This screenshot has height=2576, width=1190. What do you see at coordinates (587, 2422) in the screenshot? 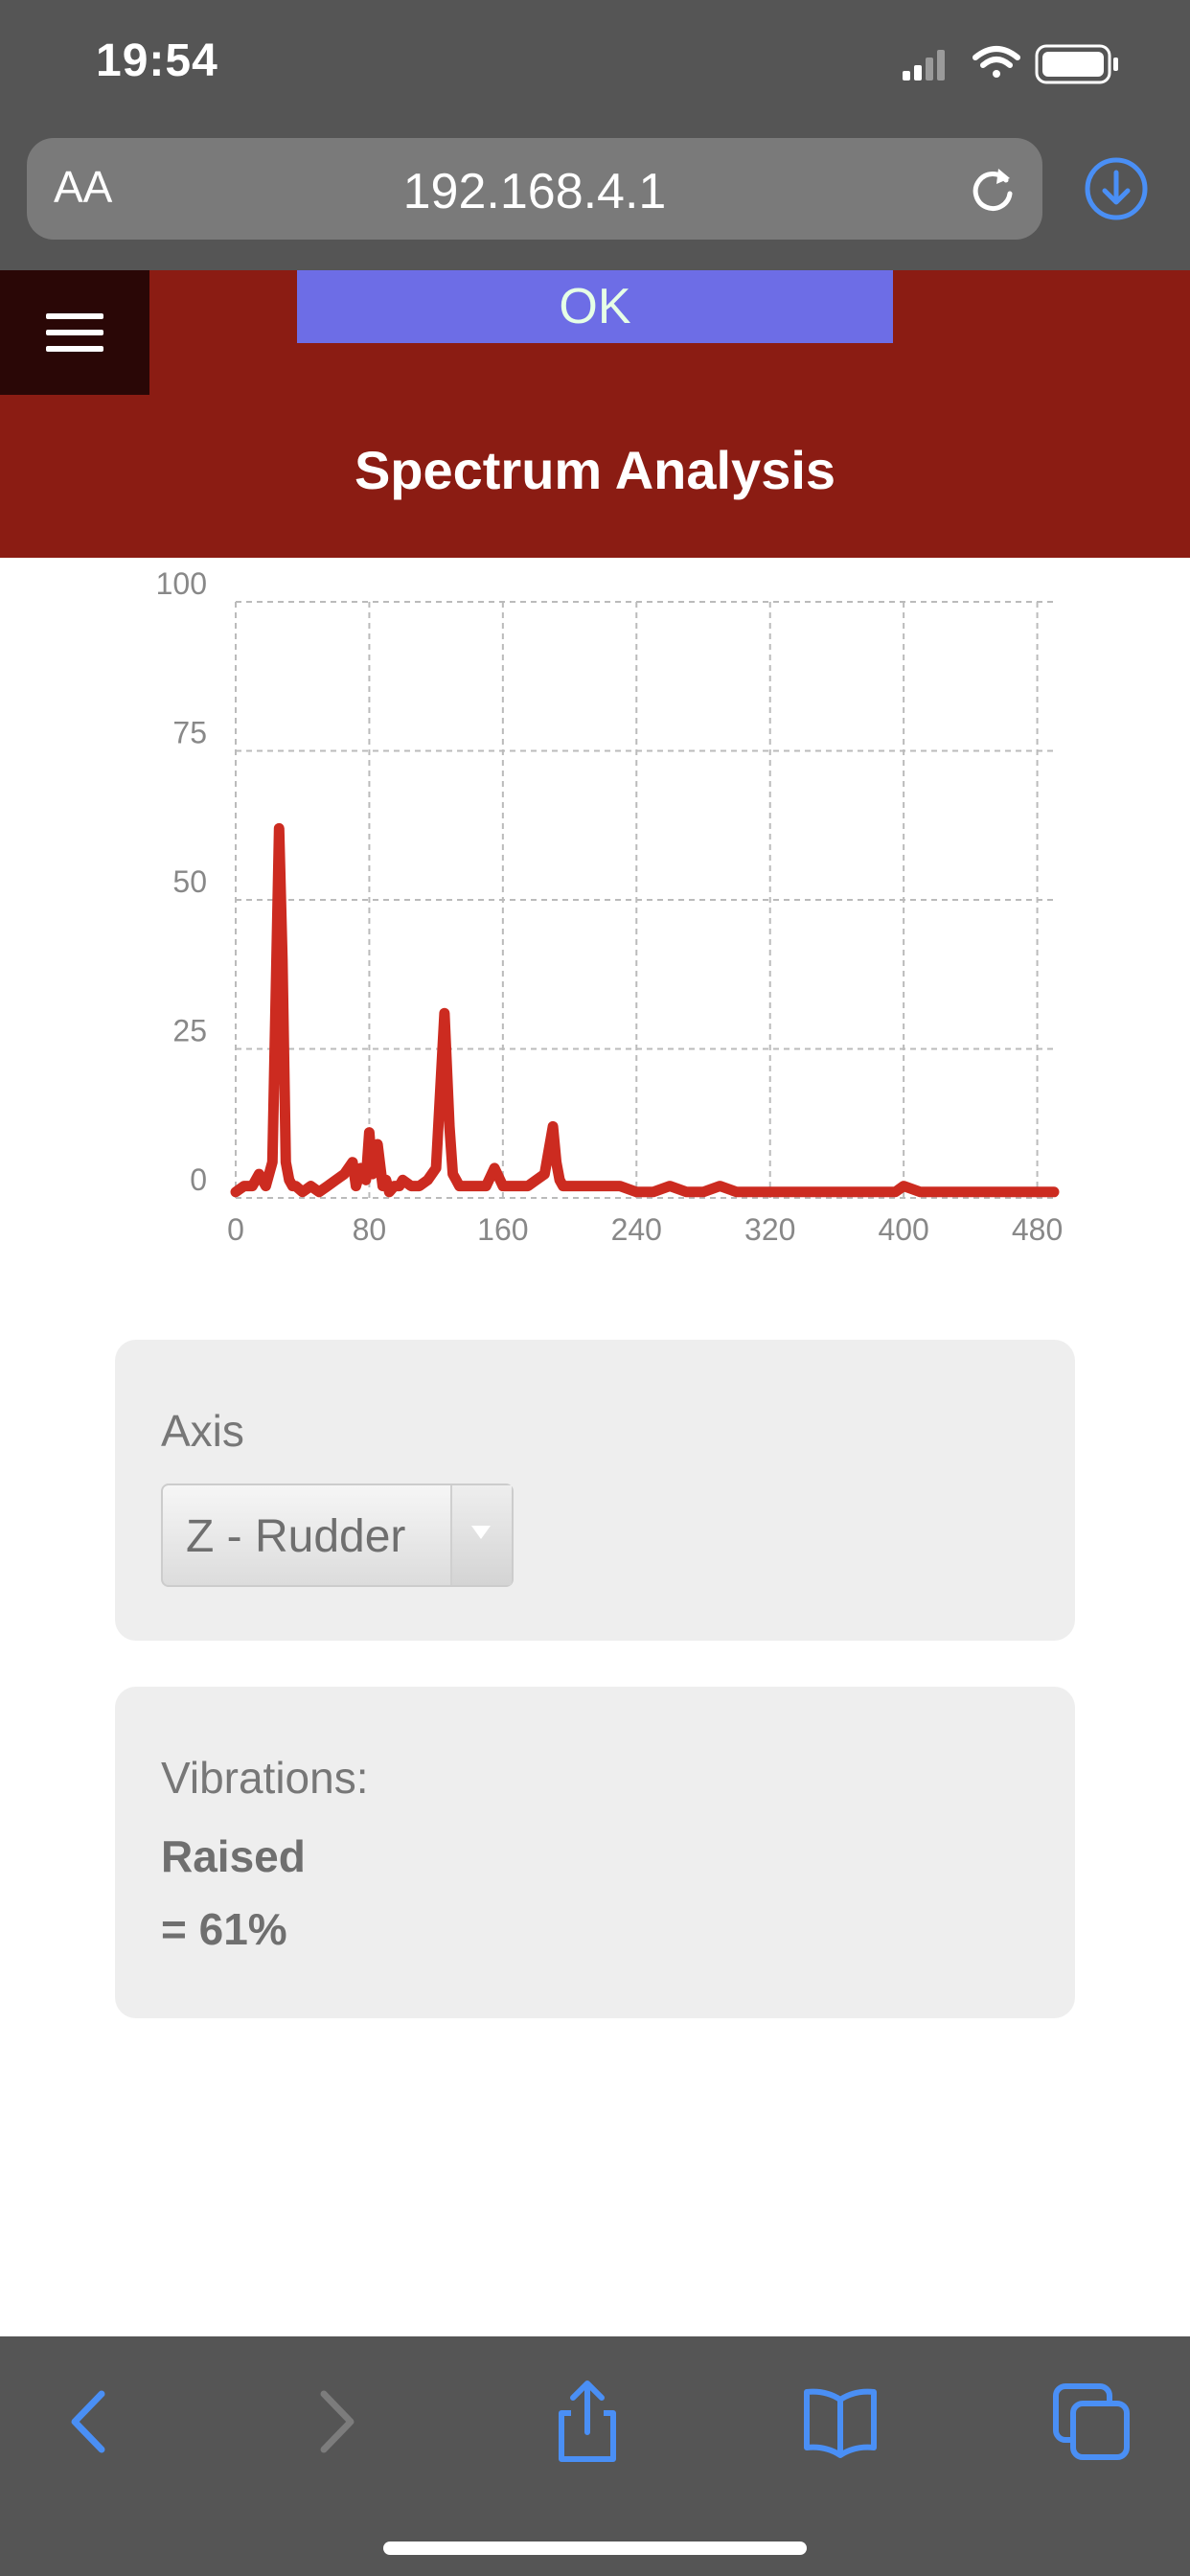
I see `share-icon` at bounding box center [587, 2422].